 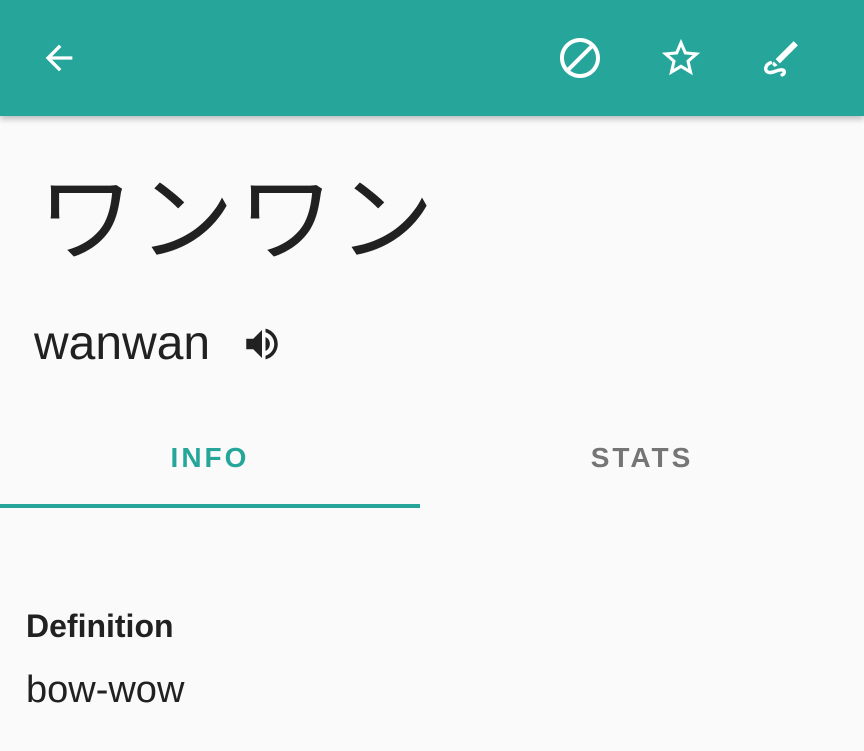 What do you see at coordinates (122, 343) in the screenshot?
I see `word-romaji: wanwan` at bounding box center [122, 343].